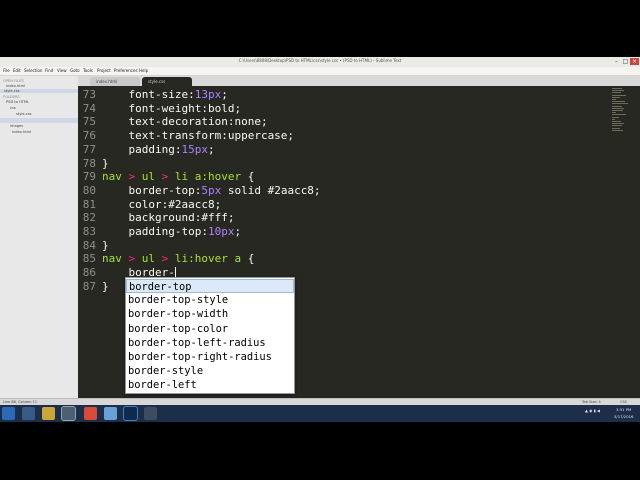 This screenshot has width=640, height=480. Describe the element at coordinates (89, 204) in the screenshot. I see `line-number: 81` at that location.